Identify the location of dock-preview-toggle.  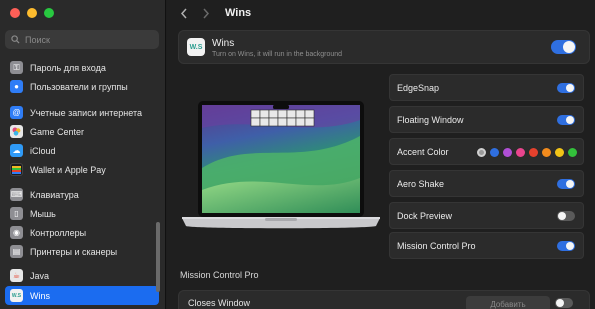
(566, 216).